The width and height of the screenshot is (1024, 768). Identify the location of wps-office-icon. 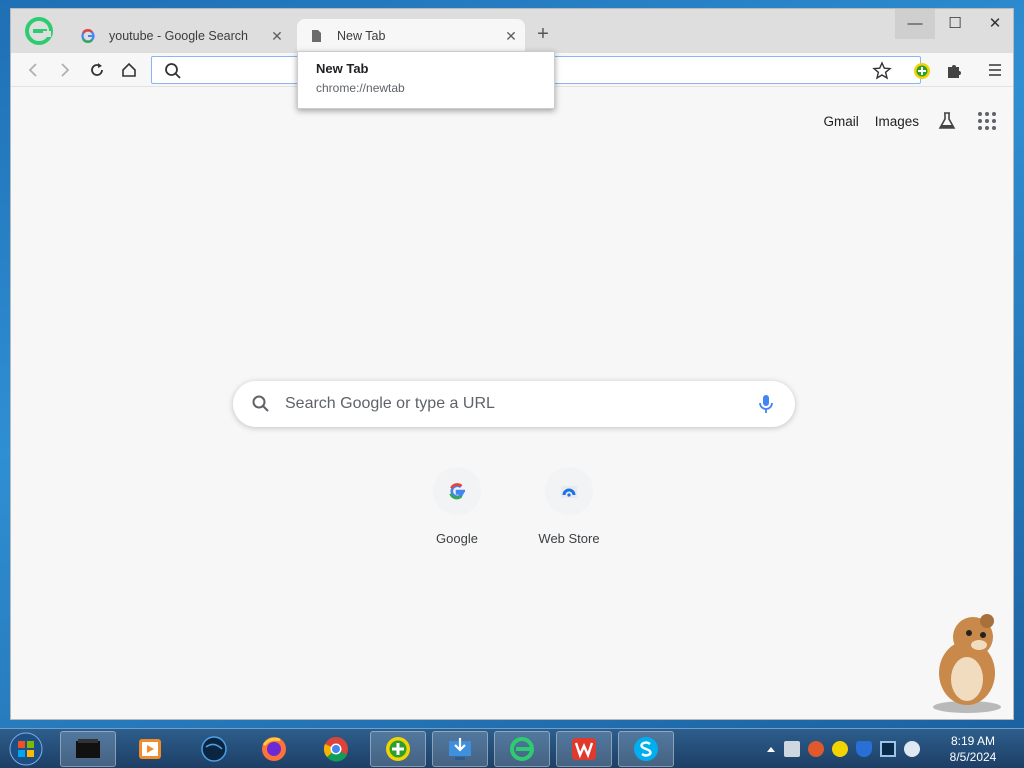
(584, 749).